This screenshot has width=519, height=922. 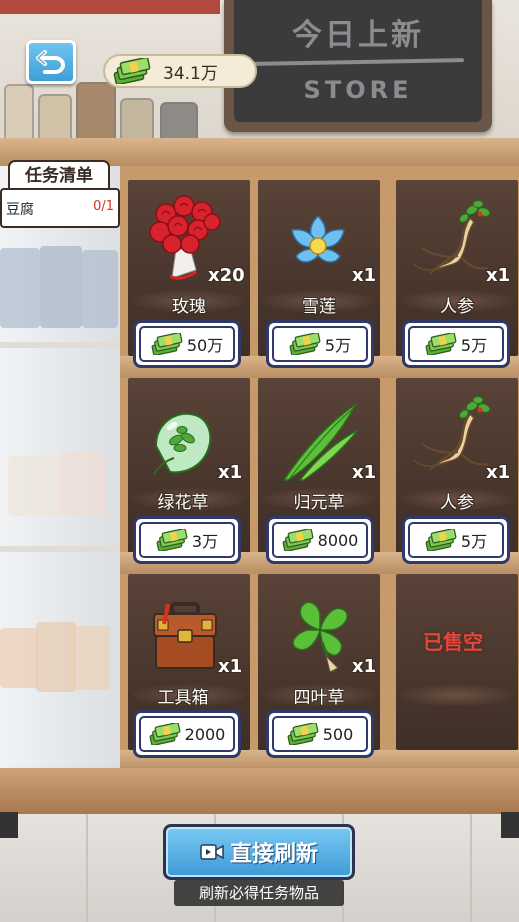 What do you see at coordinates (205, 345) in the screenshot?
I see `price-value: 50万` at bounding box center [205, 345].